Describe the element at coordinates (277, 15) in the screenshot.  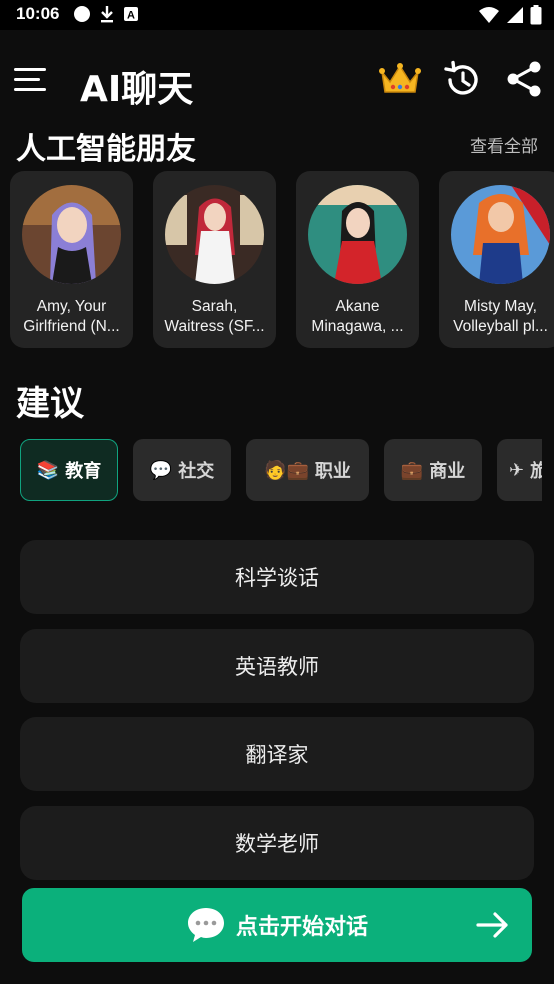
I see `status-bar: 10:06 A` at that location.